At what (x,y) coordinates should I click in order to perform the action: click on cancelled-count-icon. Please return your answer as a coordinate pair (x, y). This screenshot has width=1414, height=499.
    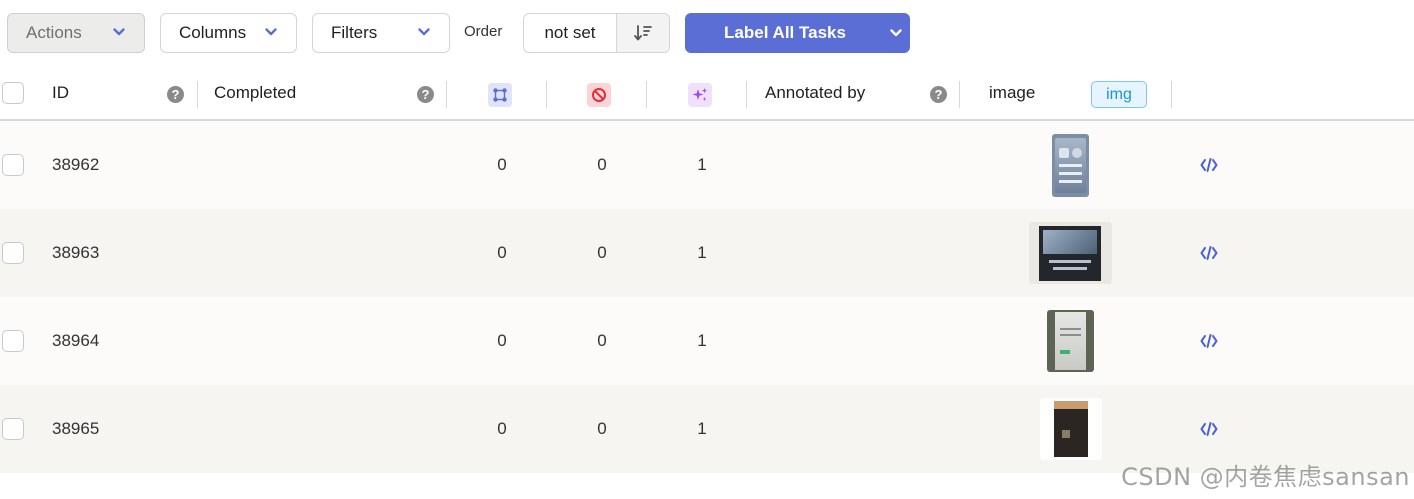
    Looking at the image, I should click on (599, 95).